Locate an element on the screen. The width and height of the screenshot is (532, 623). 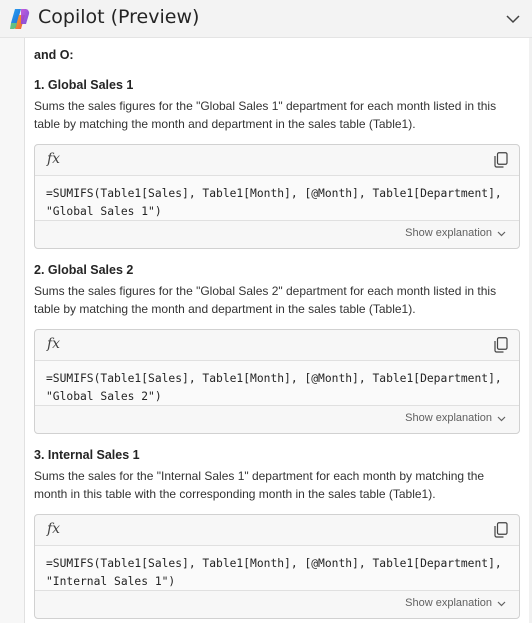
section-heading: 2. Global Sales 2 is located at coordinates (84, 270).